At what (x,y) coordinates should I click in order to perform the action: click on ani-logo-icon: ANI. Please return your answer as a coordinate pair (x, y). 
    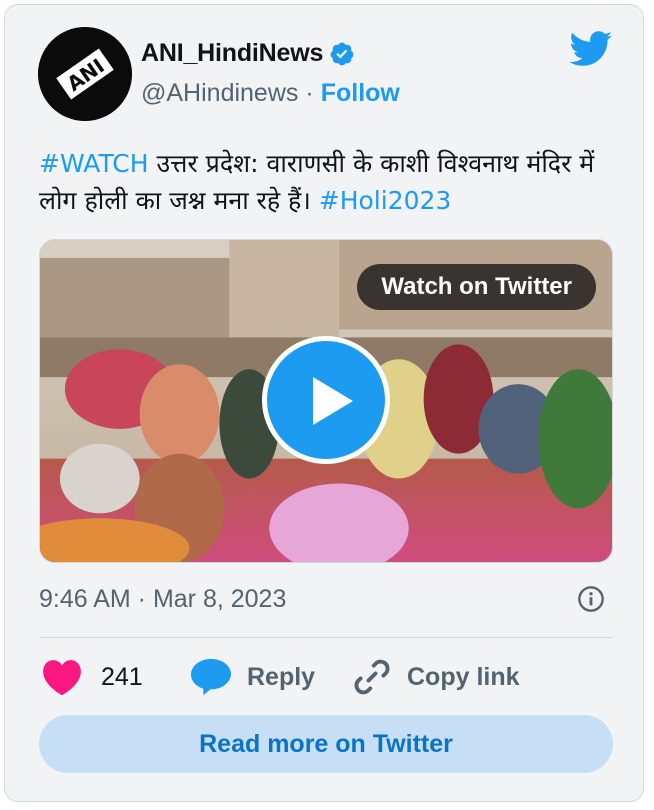
    Looking at the image, I should click on (85, 74).